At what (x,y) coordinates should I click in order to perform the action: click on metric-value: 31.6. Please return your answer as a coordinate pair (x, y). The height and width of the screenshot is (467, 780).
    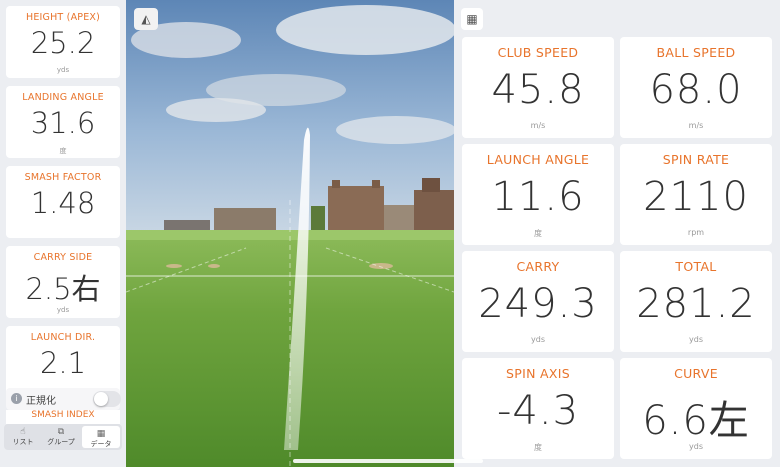
    Looking at the image, I should click on (63, 123).